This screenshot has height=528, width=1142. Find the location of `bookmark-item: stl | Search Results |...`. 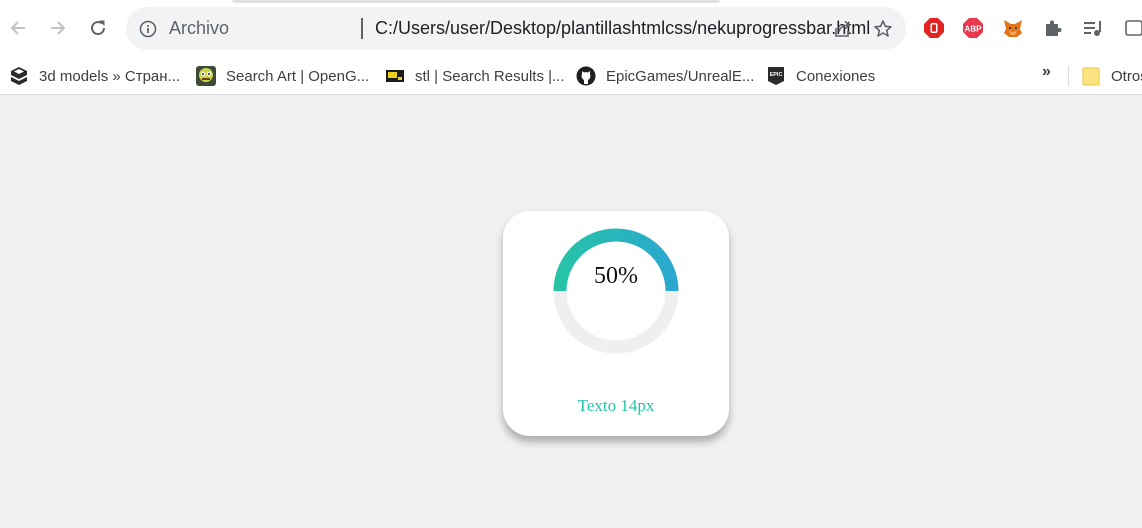

bookmark-item: stl | Search Results |... is located at coordinates (475, 76).